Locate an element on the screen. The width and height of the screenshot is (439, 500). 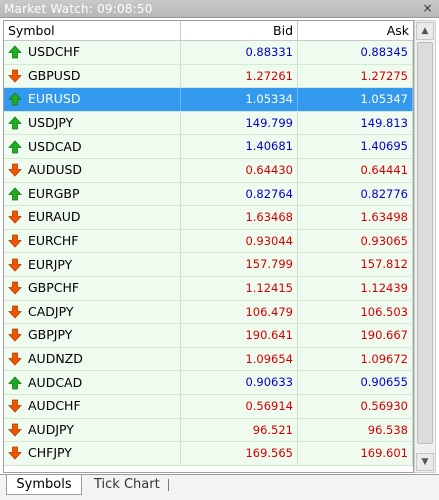
symbol-cell: EURGBP is located at coordinates (92, 194).